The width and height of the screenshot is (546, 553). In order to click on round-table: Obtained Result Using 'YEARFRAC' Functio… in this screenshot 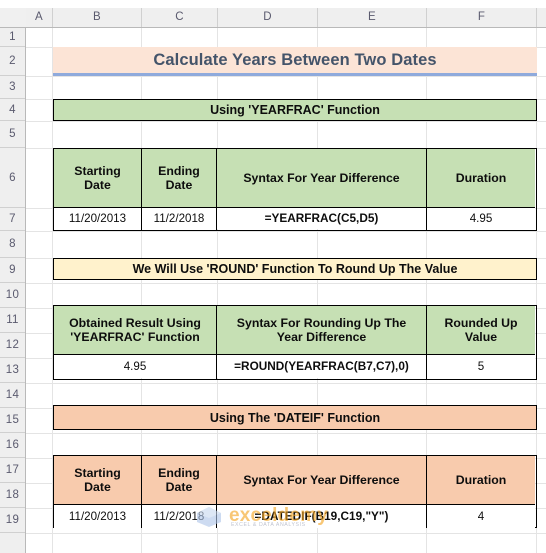, I will do `click(295, 342)`.